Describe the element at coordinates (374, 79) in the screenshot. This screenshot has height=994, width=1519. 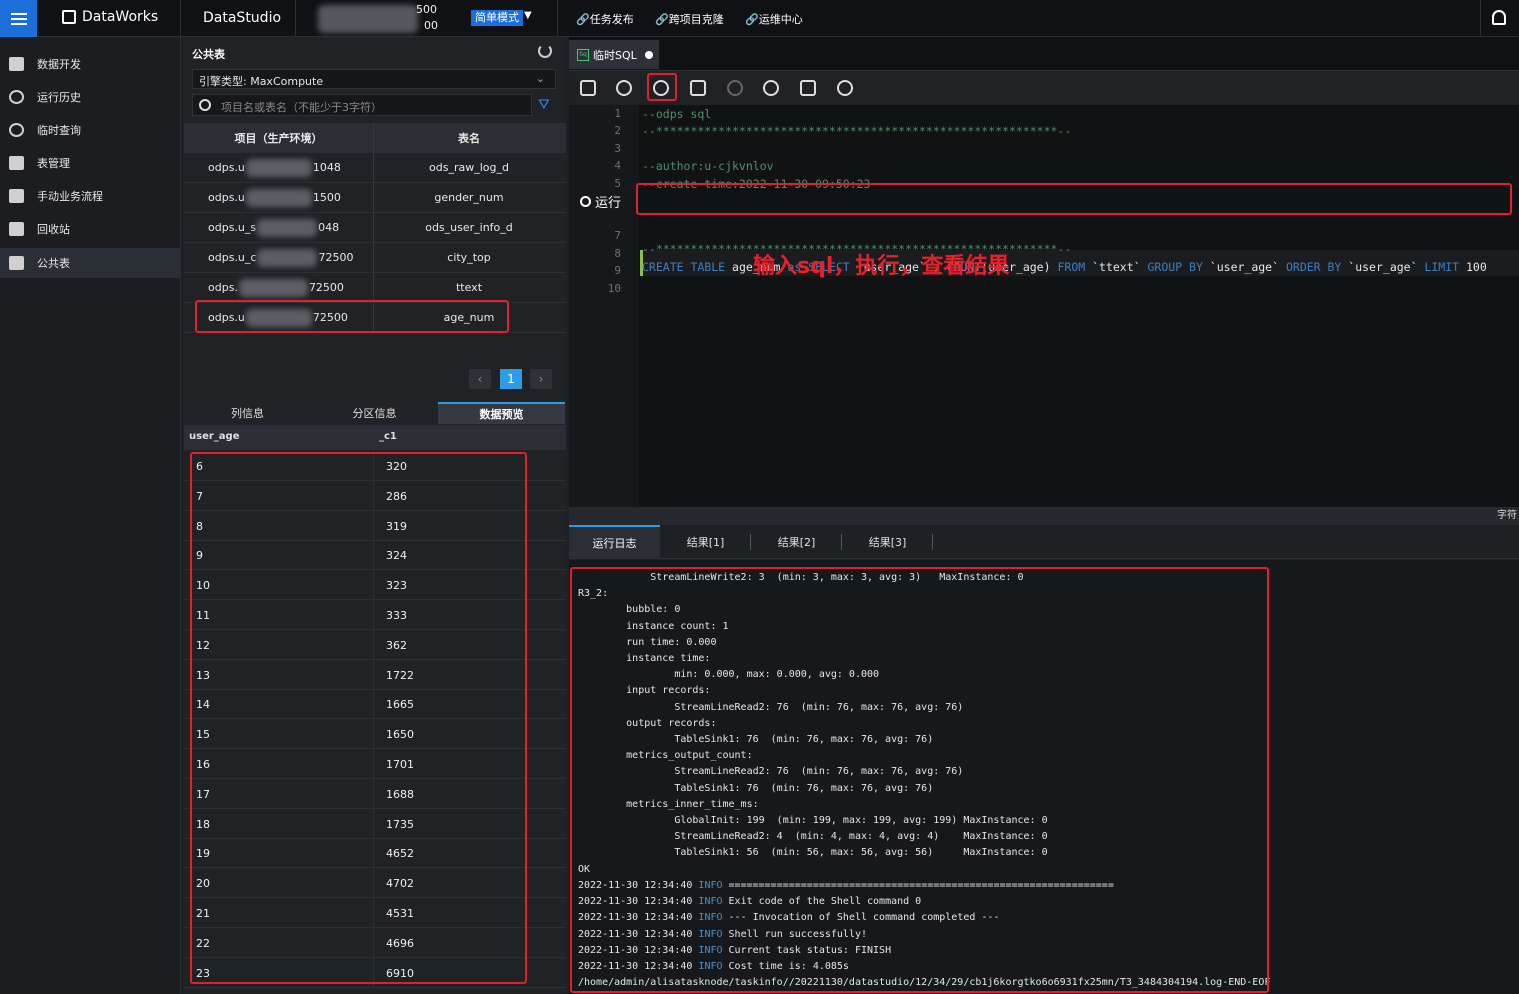
I see `engine-select: 引擎类型: MaxCompute ⌄` at that location.